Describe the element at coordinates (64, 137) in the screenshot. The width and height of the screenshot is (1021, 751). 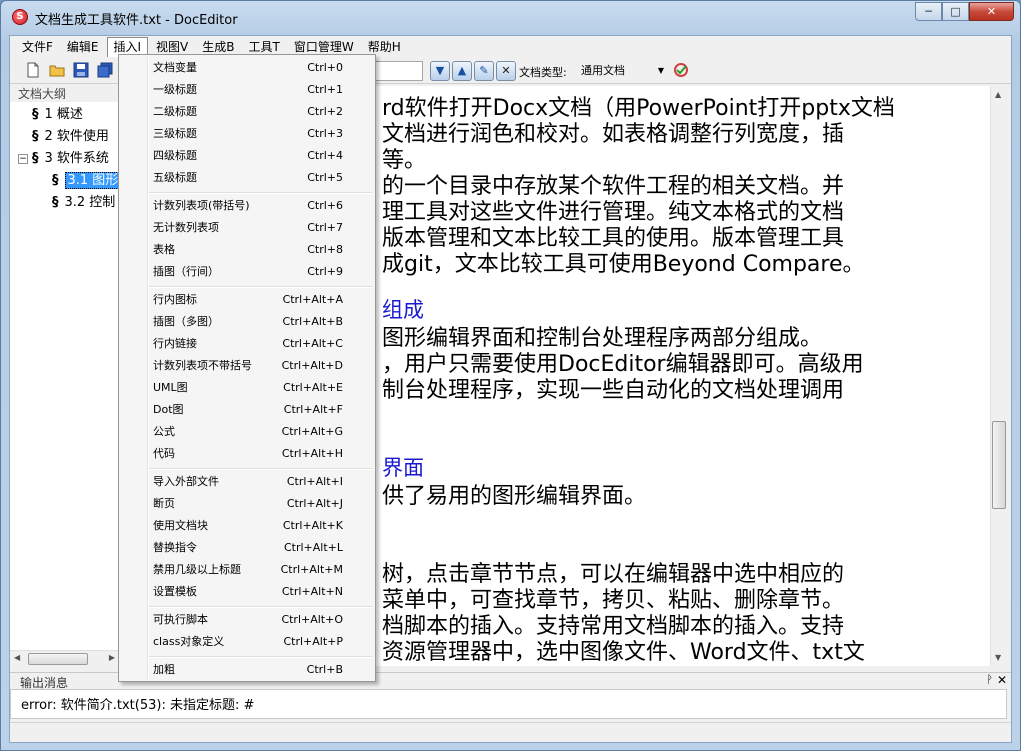
I see `outline-item: § 2 软件使用` at that location.